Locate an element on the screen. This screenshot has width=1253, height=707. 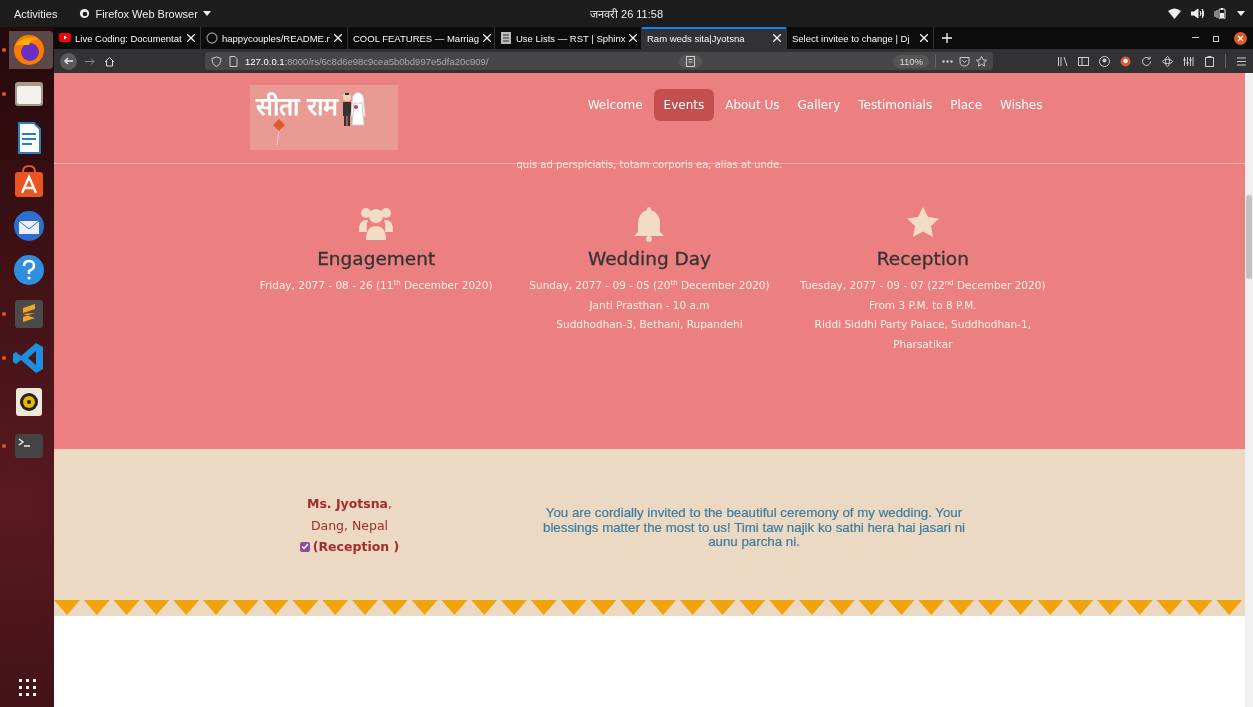
intro-text: quis ad perspiciatis, totam corporis ea, alias at unde. is located at coordinates (649, 165).